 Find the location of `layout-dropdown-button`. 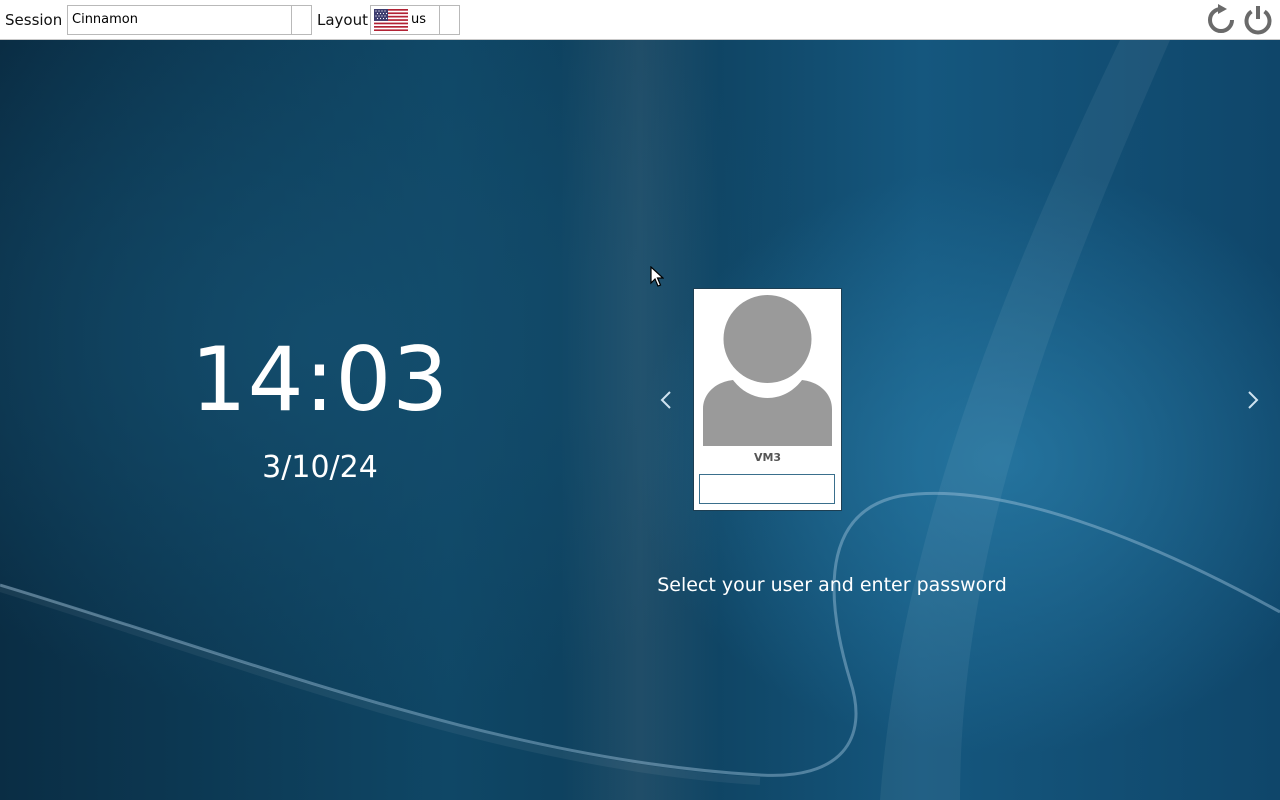

layout-dropdown-button is located at coordinates (449, 20).